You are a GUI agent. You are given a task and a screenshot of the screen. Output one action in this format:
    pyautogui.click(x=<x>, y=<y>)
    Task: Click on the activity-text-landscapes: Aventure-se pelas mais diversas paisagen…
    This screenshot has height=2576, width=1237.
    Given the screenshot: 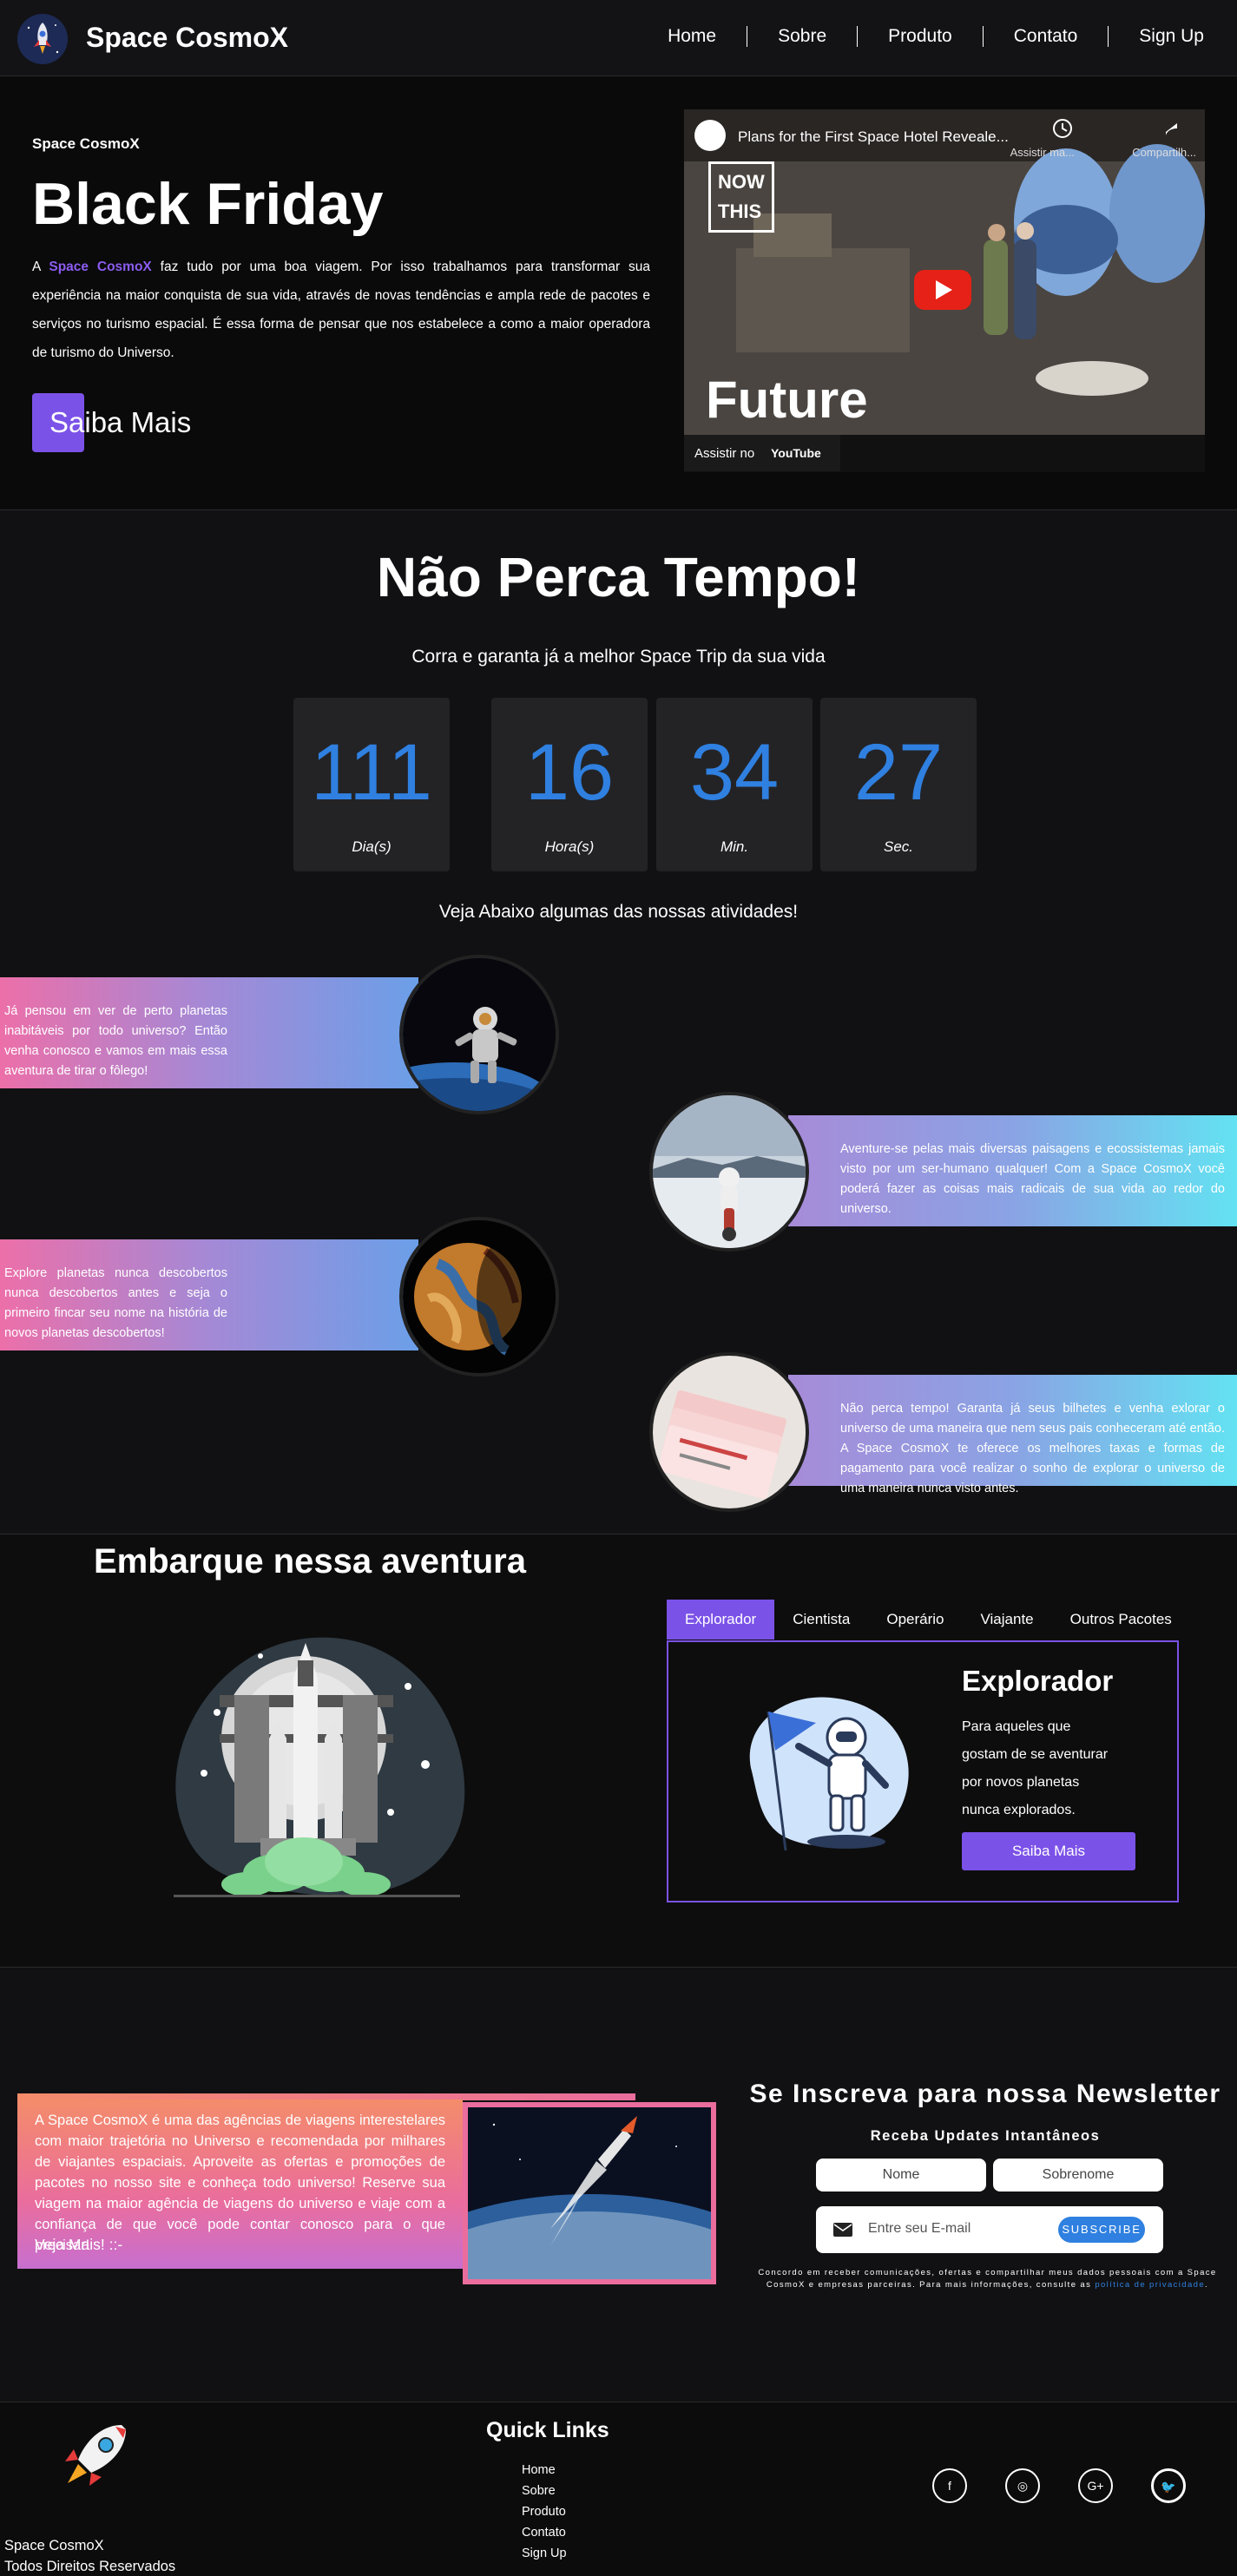 What is the action you would take?
    pyautogui.click(x=1032, y=1179)
    